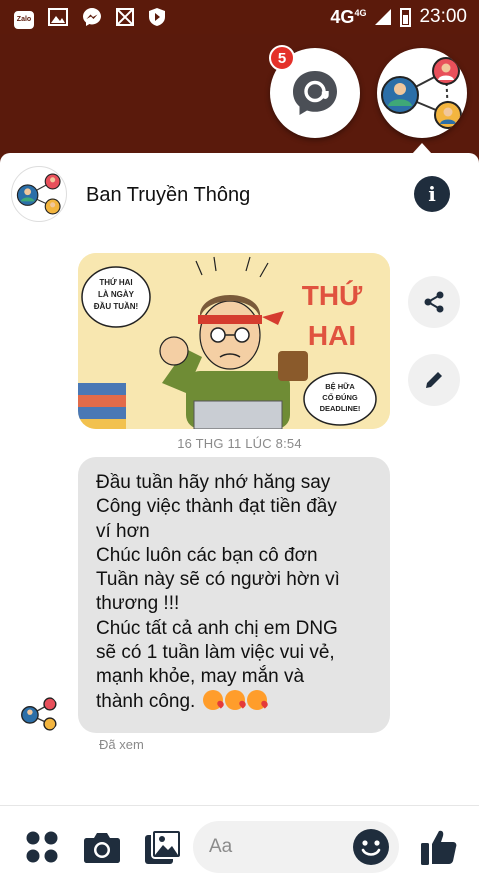  I want to click on svg-text: HAI, so click(332, 335).